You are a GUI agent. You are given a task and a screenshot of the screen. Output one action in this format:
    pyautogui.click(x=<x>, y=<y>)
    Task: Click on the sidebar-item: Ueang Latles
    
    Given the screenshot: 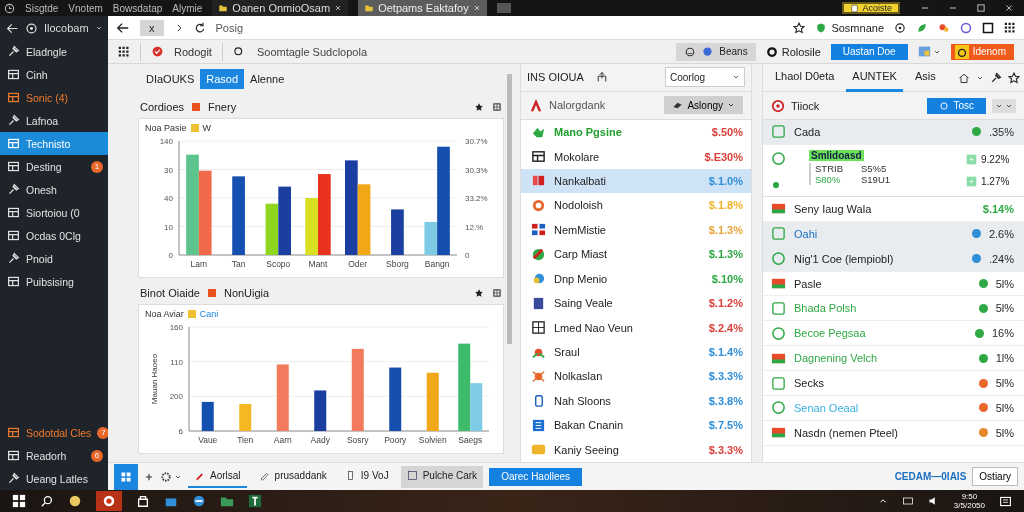 What is the action you would take?
    pyautogui.click(x=54, y=478)
    